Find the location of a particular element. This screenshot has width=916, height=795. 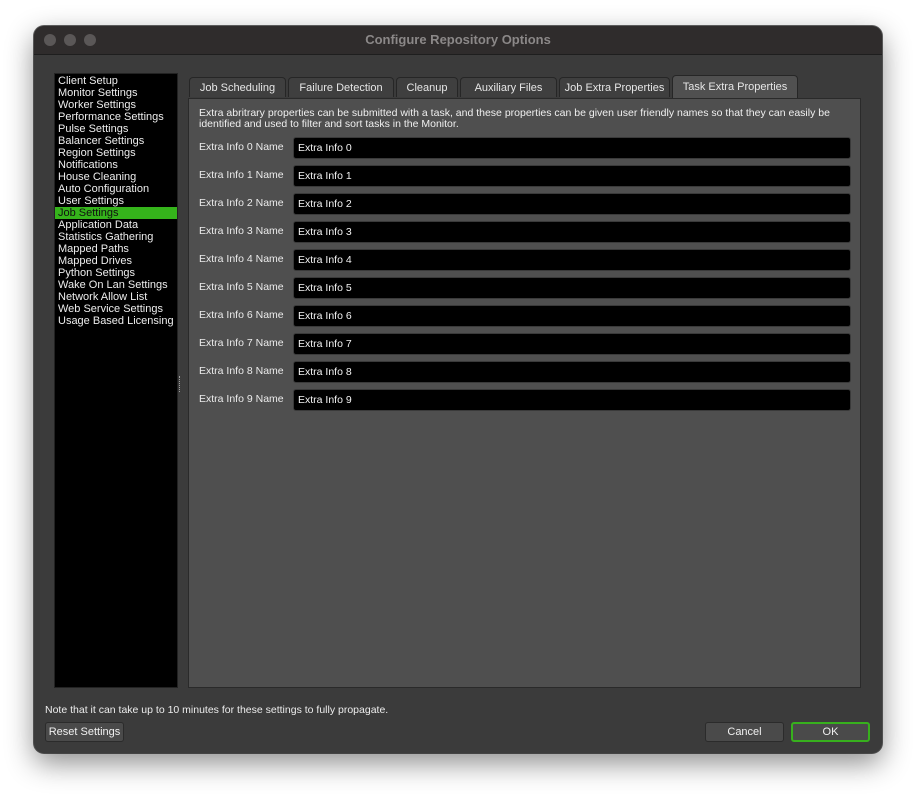

sidebar-item-mapped-paths: Mapped Paths is located at coordinates (116, 249).